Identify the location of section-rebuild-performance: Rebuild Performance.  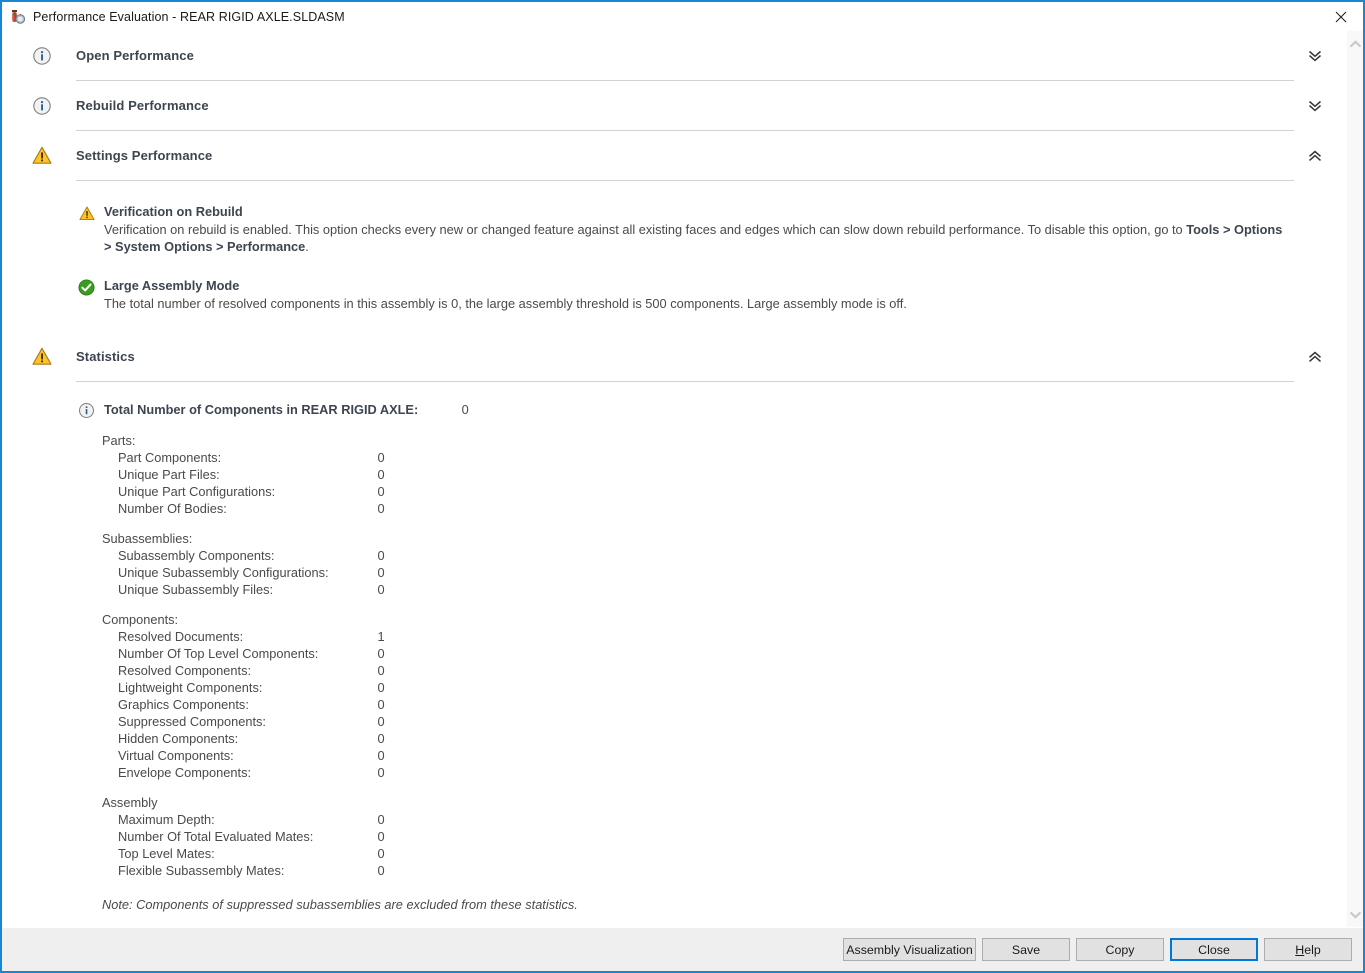
(674, 106).